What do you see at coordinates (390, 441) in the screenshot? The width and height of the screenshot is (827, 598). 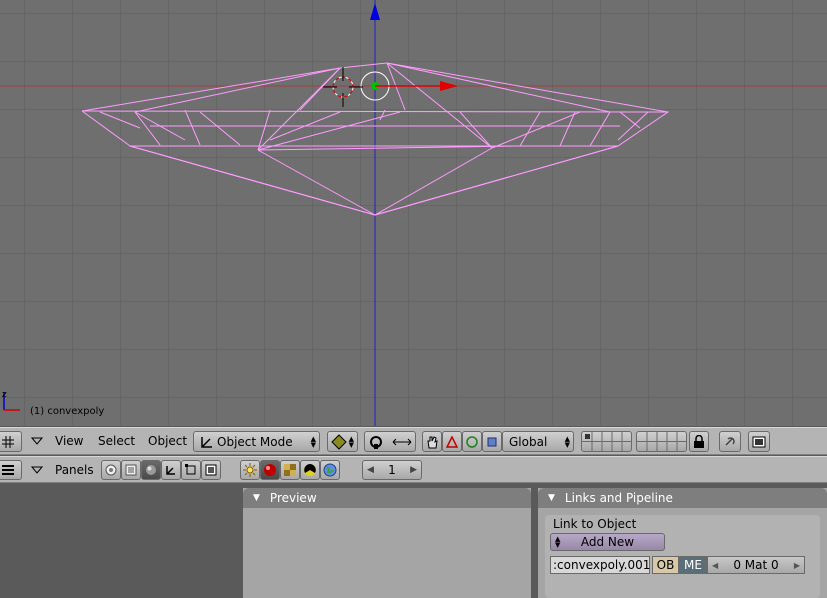 I see `pivot-select` at bounding box center [390, 441].